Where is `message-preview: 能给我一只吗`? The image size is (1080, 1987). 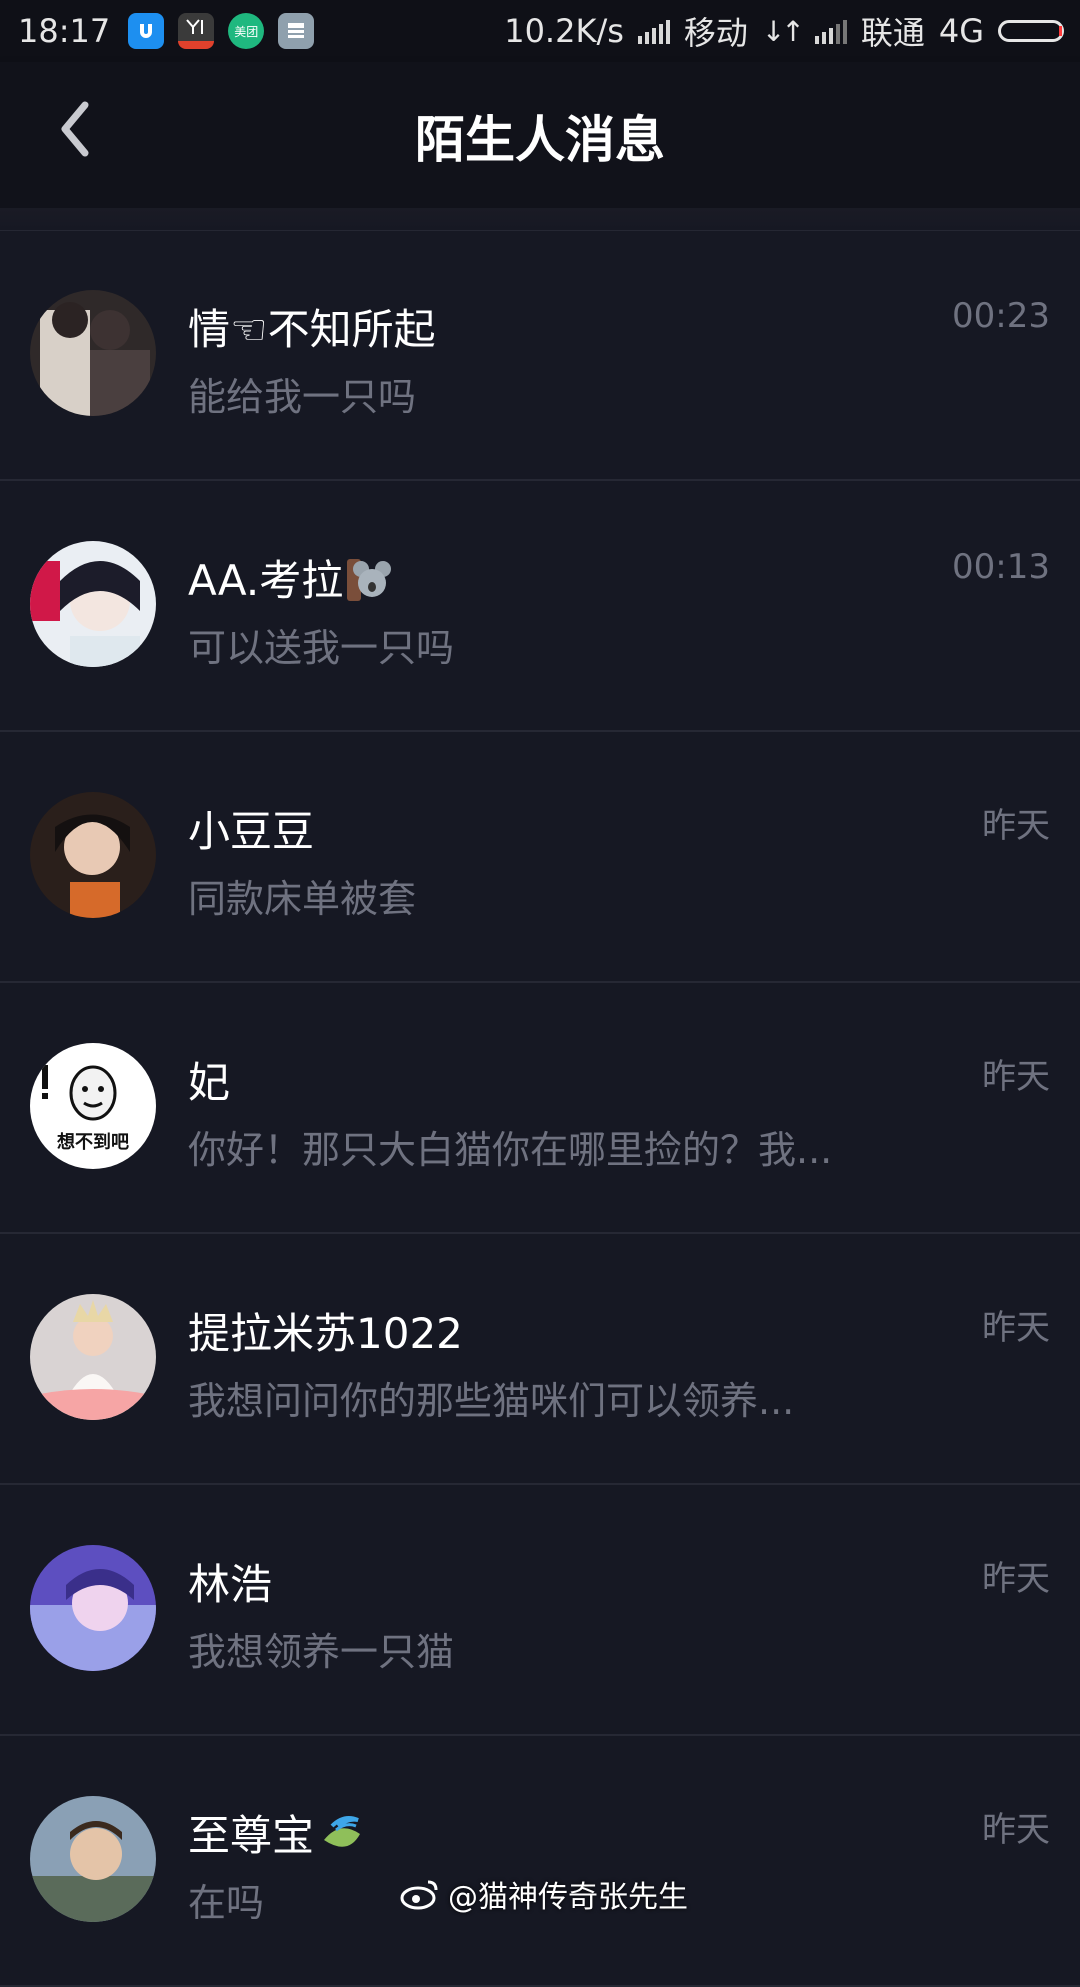
message-preview: 能给我一只吗 is located at coordinates (302, 397).